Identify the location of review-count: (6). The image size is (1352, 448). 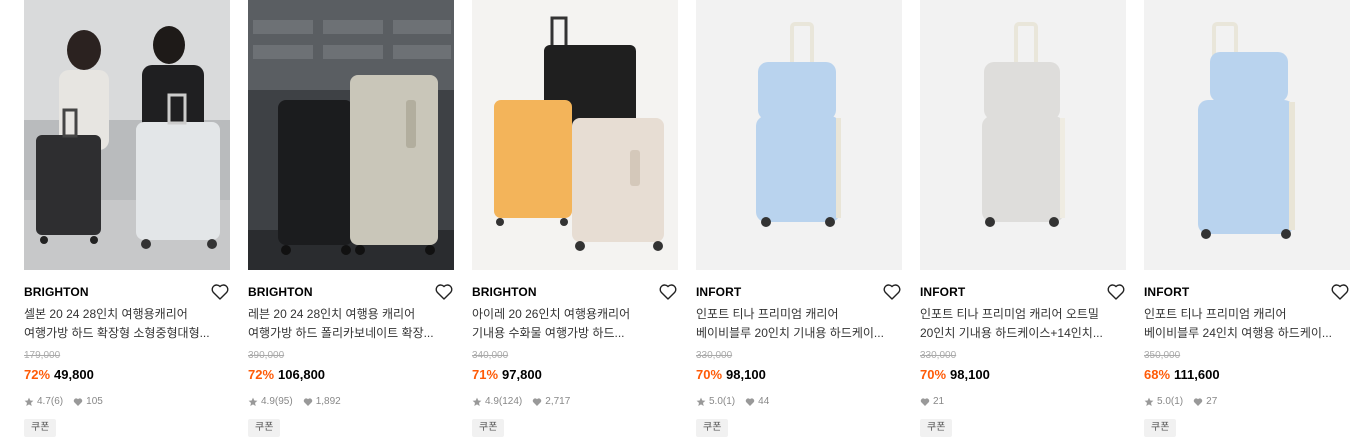
(57, 401).